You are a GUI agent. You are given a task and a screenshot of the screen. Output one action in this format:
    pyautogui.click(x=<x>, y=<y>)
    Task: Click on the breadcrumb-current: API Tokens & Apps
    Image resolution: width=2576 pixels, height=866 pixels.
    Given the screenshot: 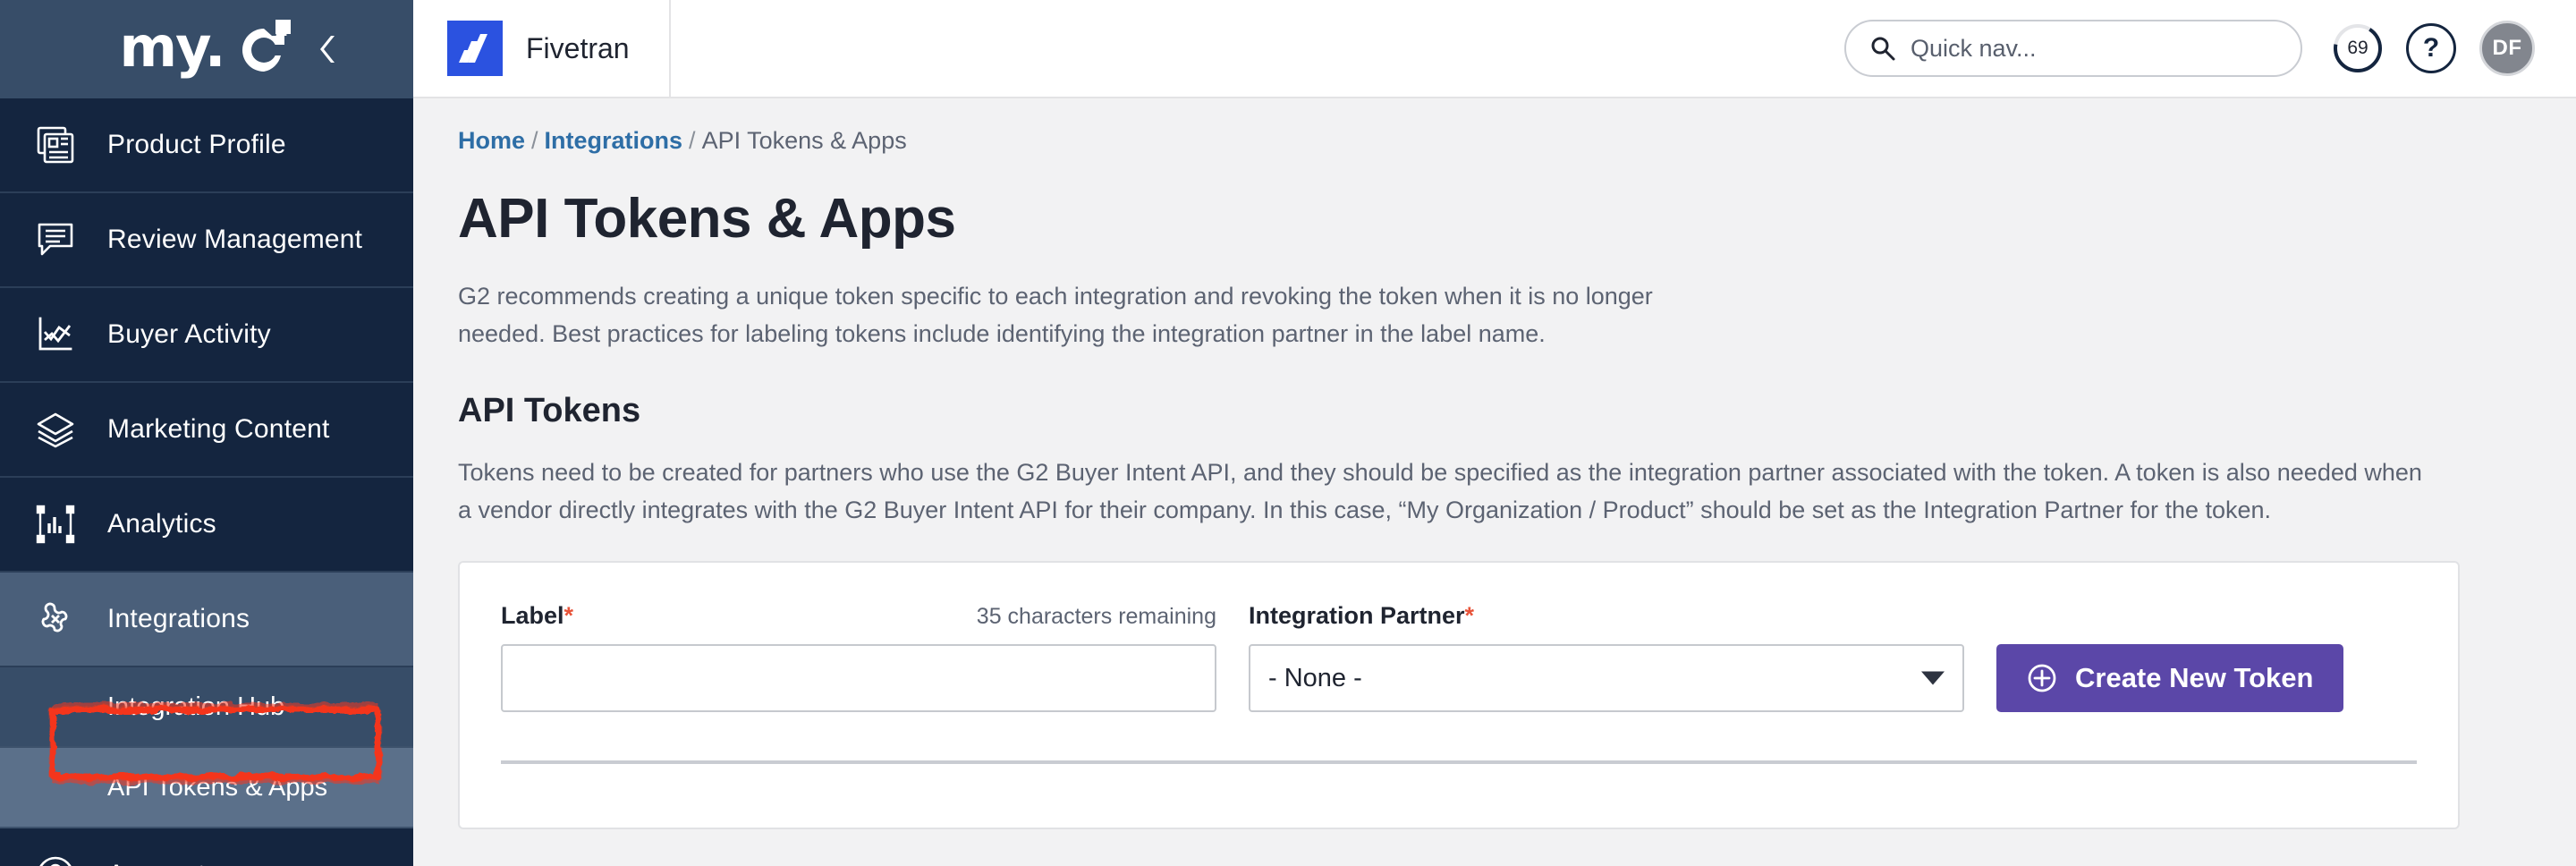 What is the action you would take?
    pyautogui.click(x=804, y=140)
    